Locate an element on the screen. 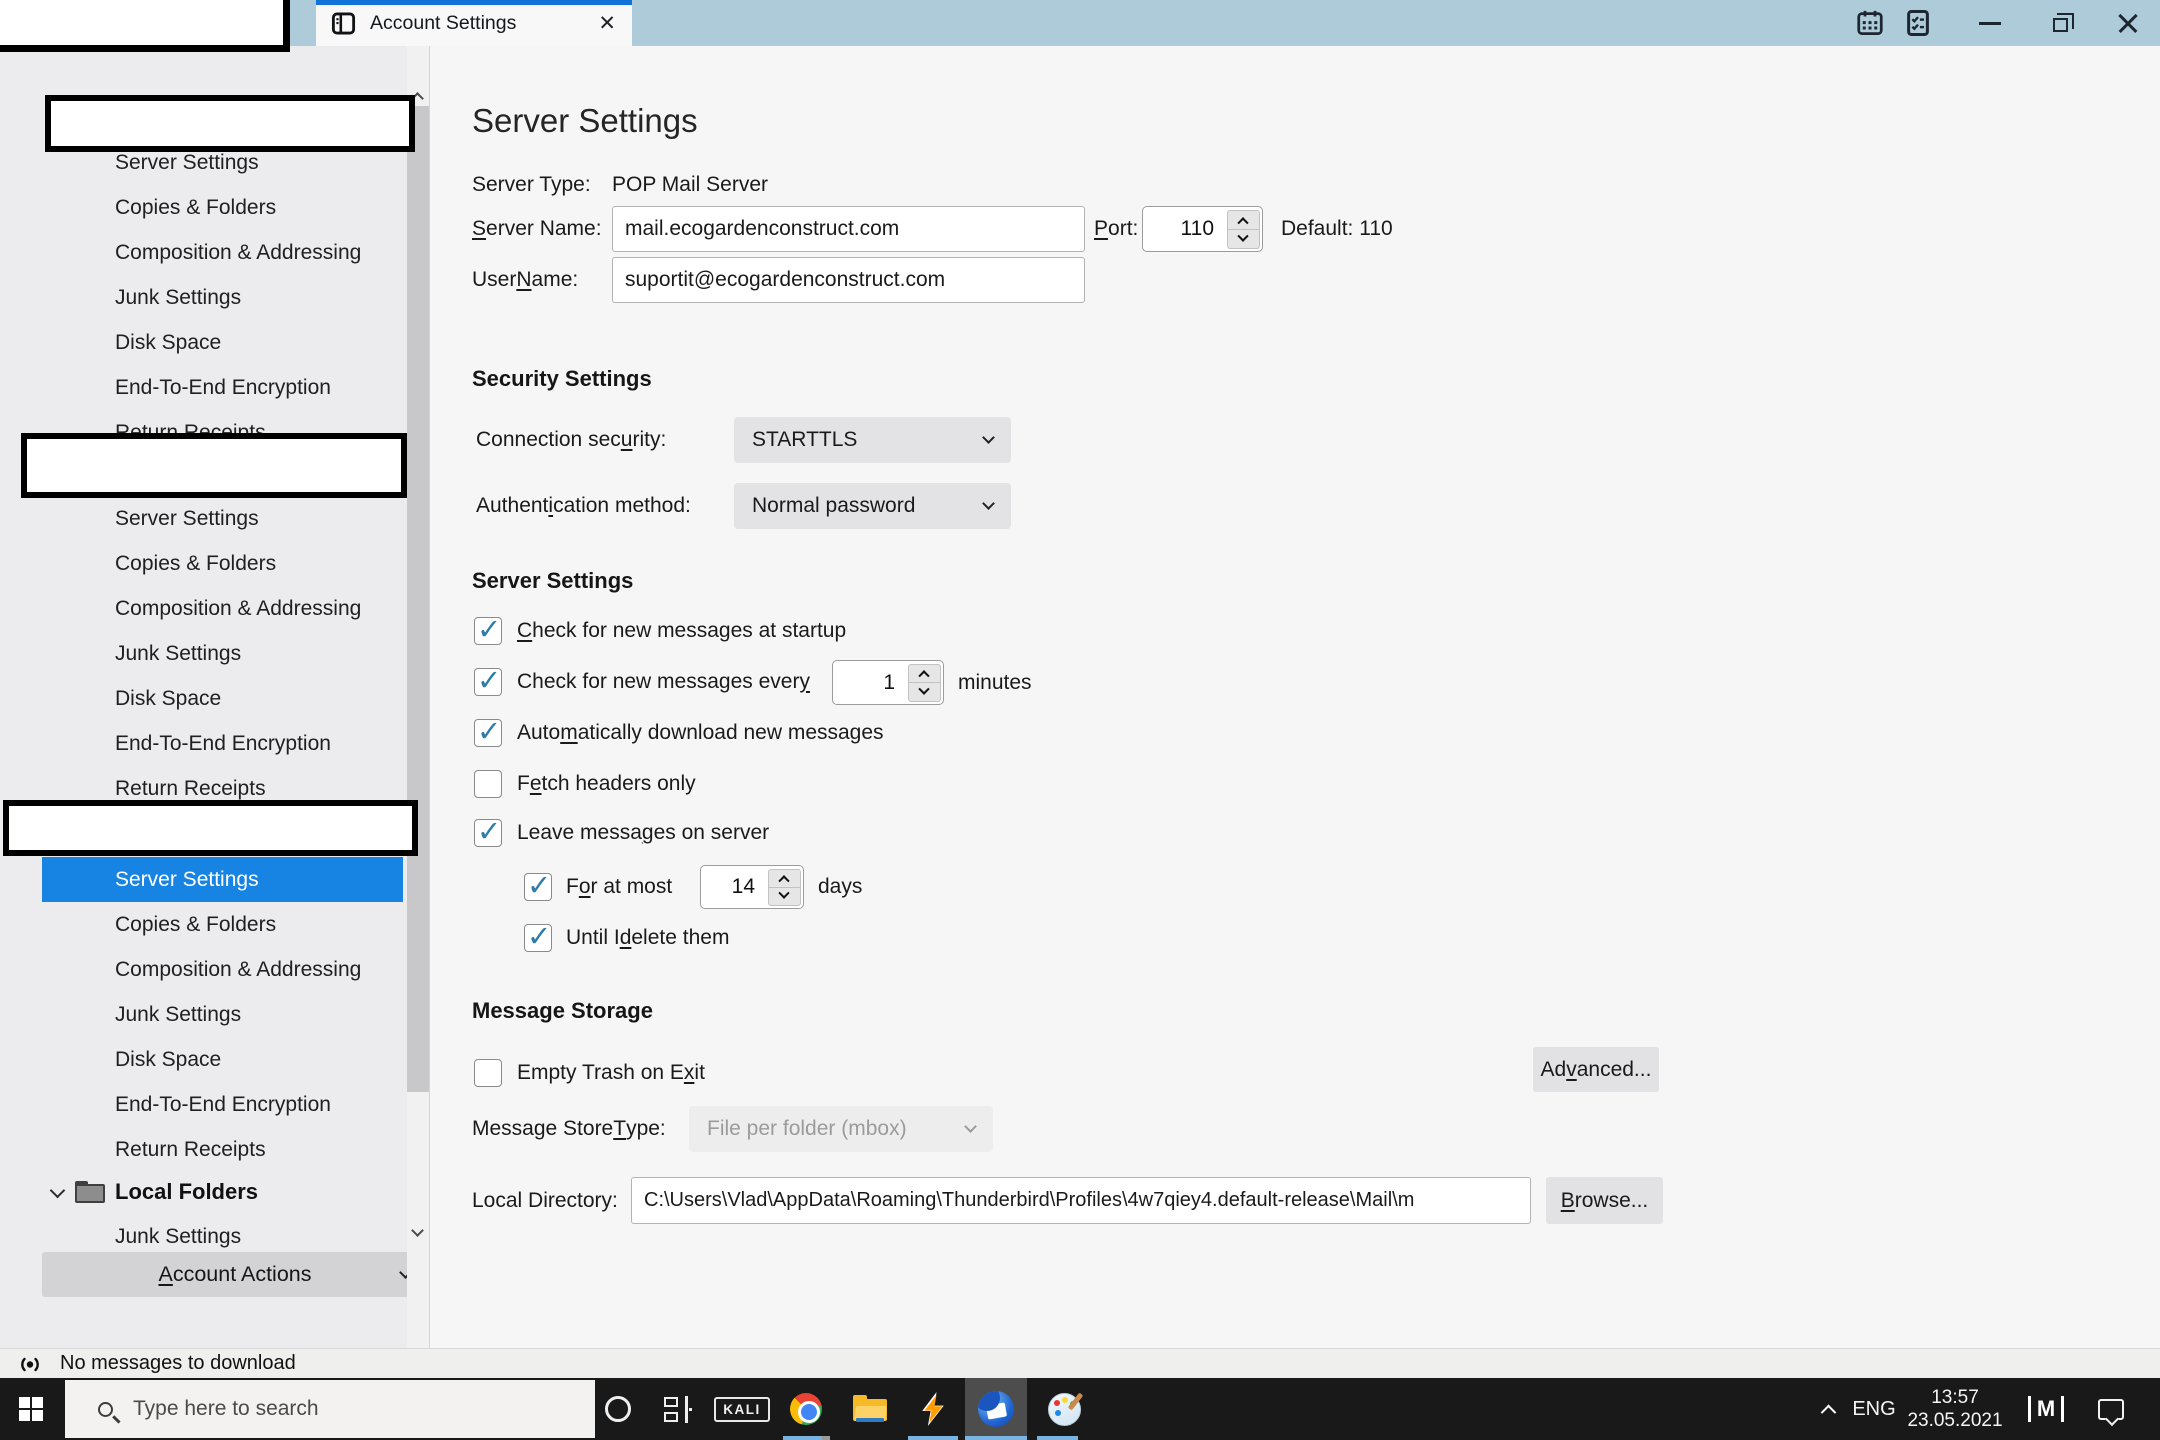 Image resolution: width=2160 pixels, height=1440 pixels. restore-icon is located at coordinates (2060, 23).